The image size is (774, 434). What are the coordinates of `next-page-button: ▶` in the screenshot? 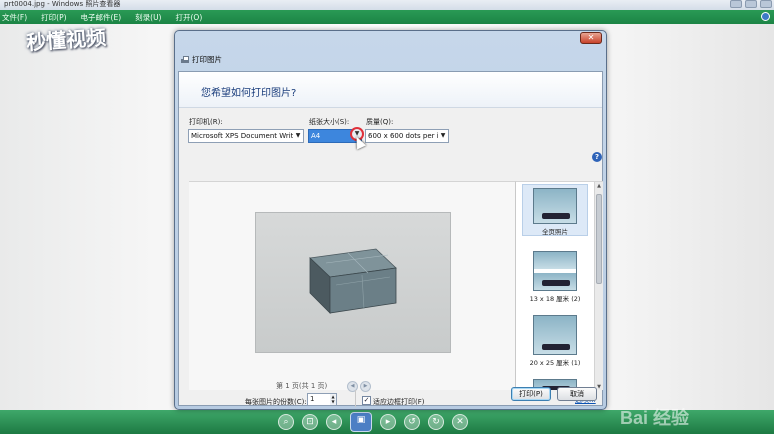 It's located at (365, 386).